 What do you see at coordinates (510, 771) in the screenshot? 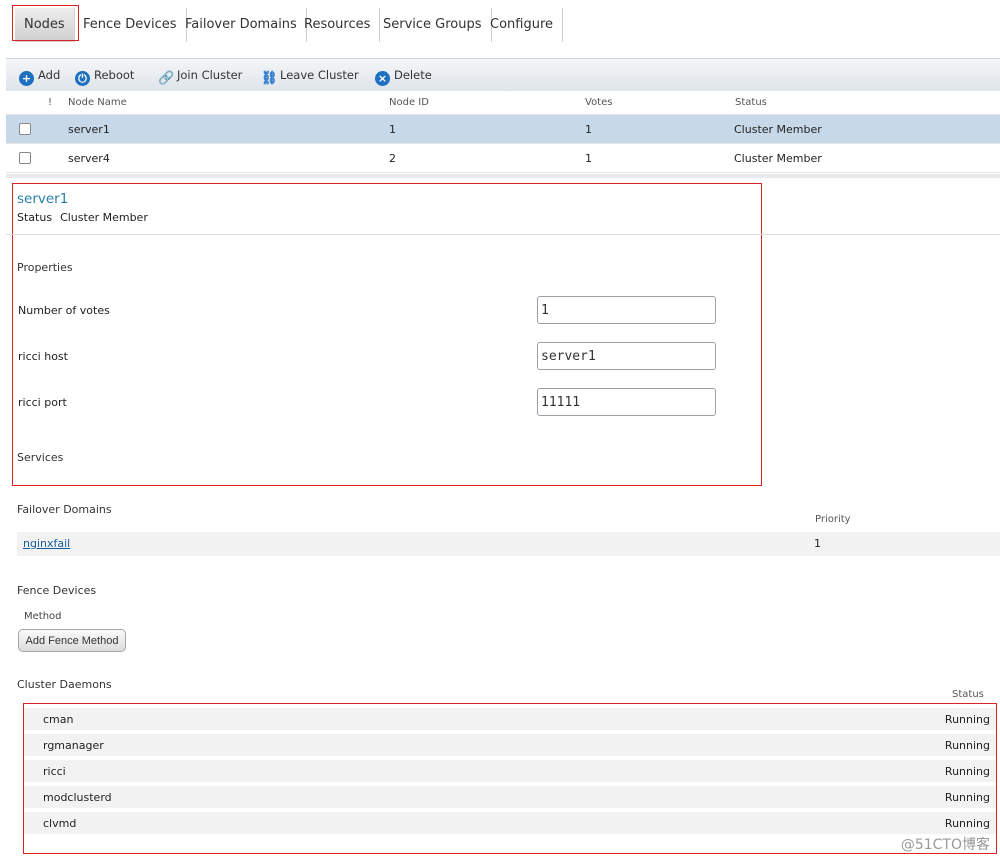
I see `daemon-row: ricci Running` at bounding box center [510, 771].